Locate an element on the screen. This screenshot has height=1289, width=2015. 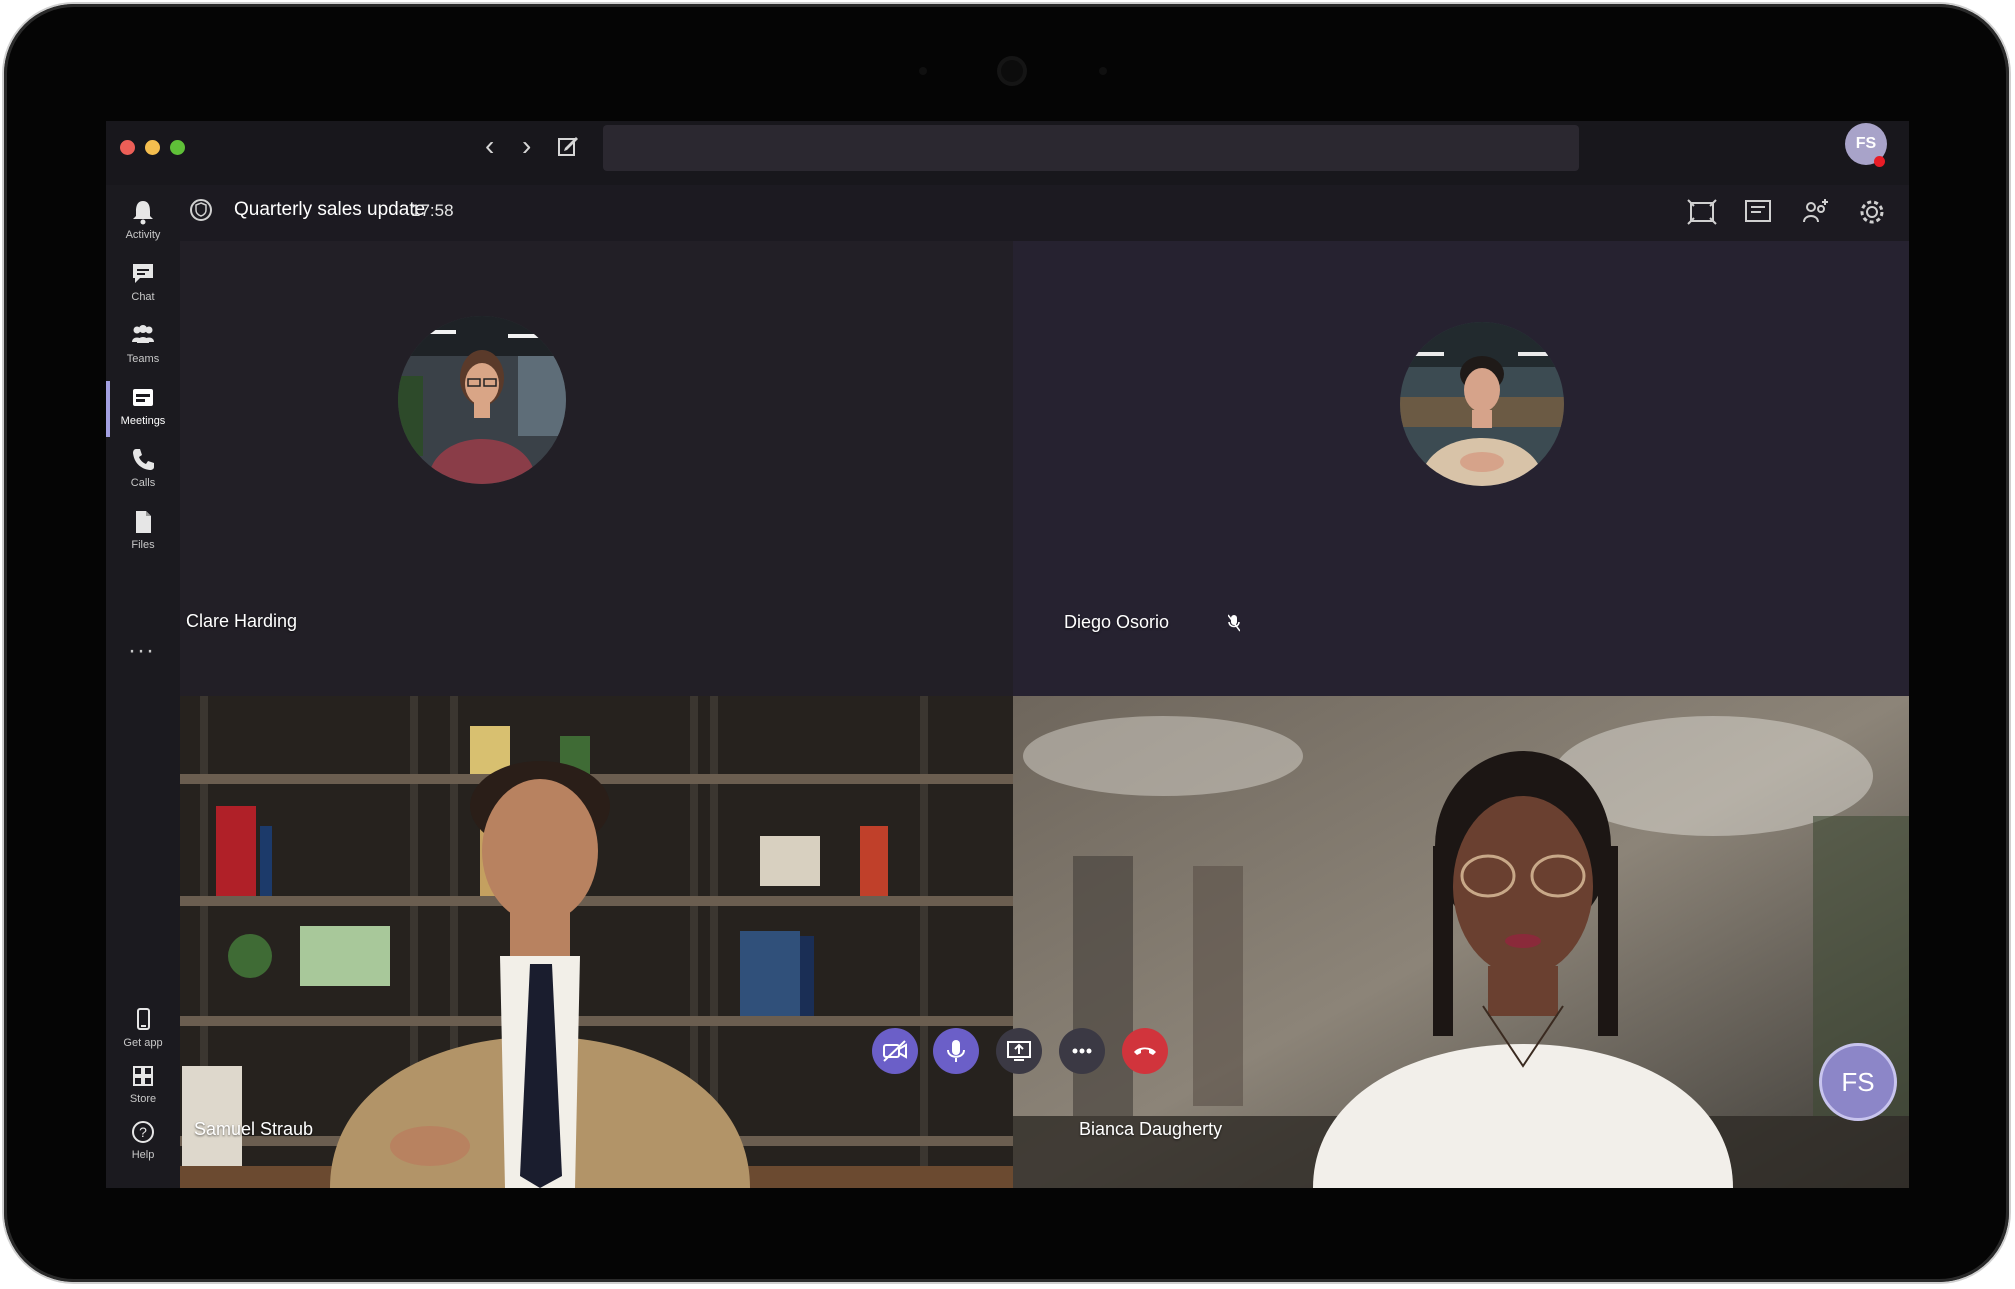
close-window-button is located at coordinates (127, 147).